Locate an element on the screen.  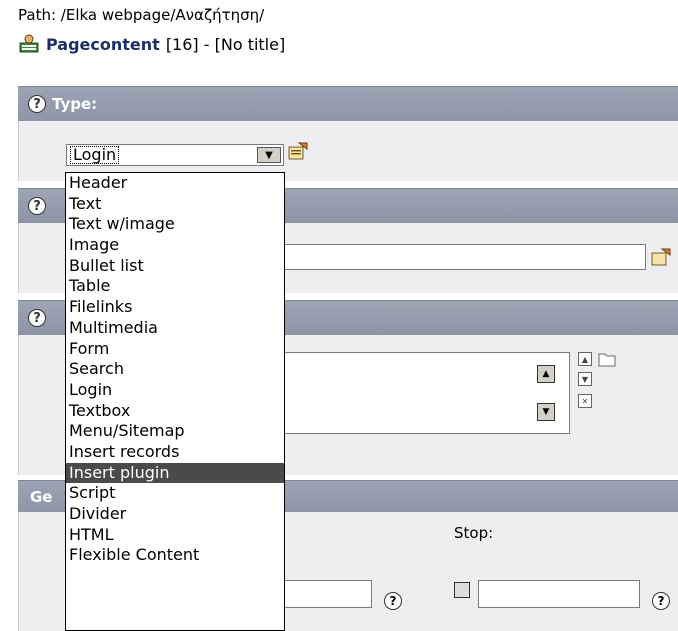
type-select: Login ▼ is located at coordinates (175, 155).